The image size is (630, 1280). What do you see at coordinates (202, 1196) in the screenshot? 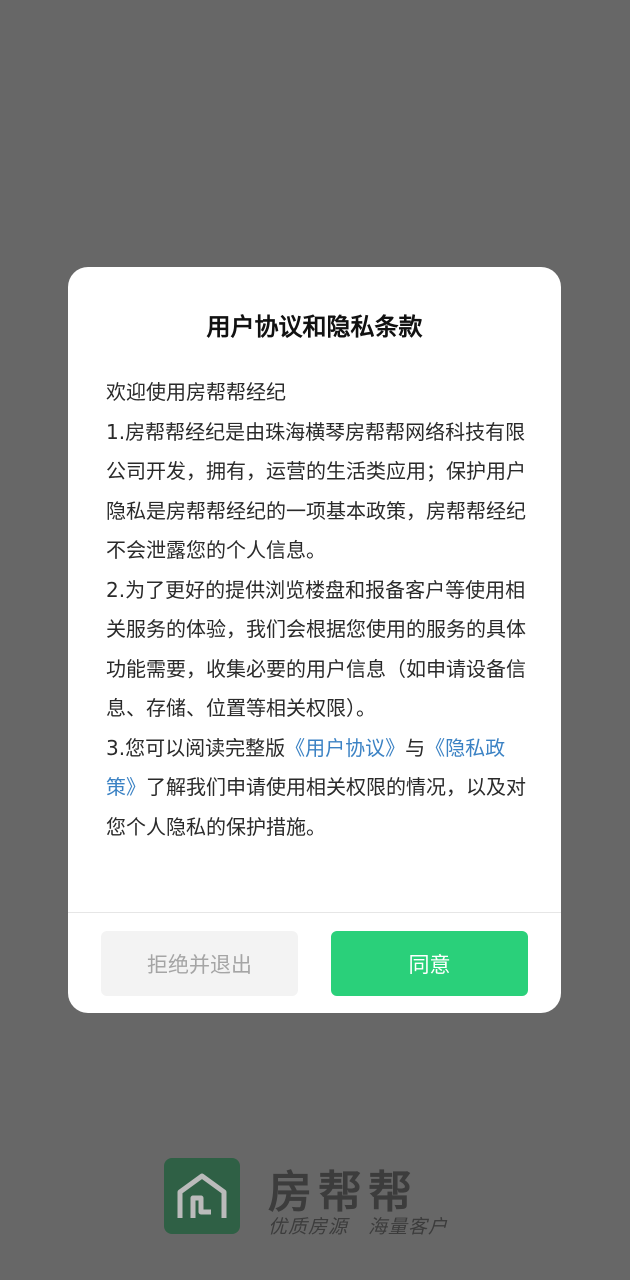
I see `house-logo-icon` at bounding box center [202, 1196].